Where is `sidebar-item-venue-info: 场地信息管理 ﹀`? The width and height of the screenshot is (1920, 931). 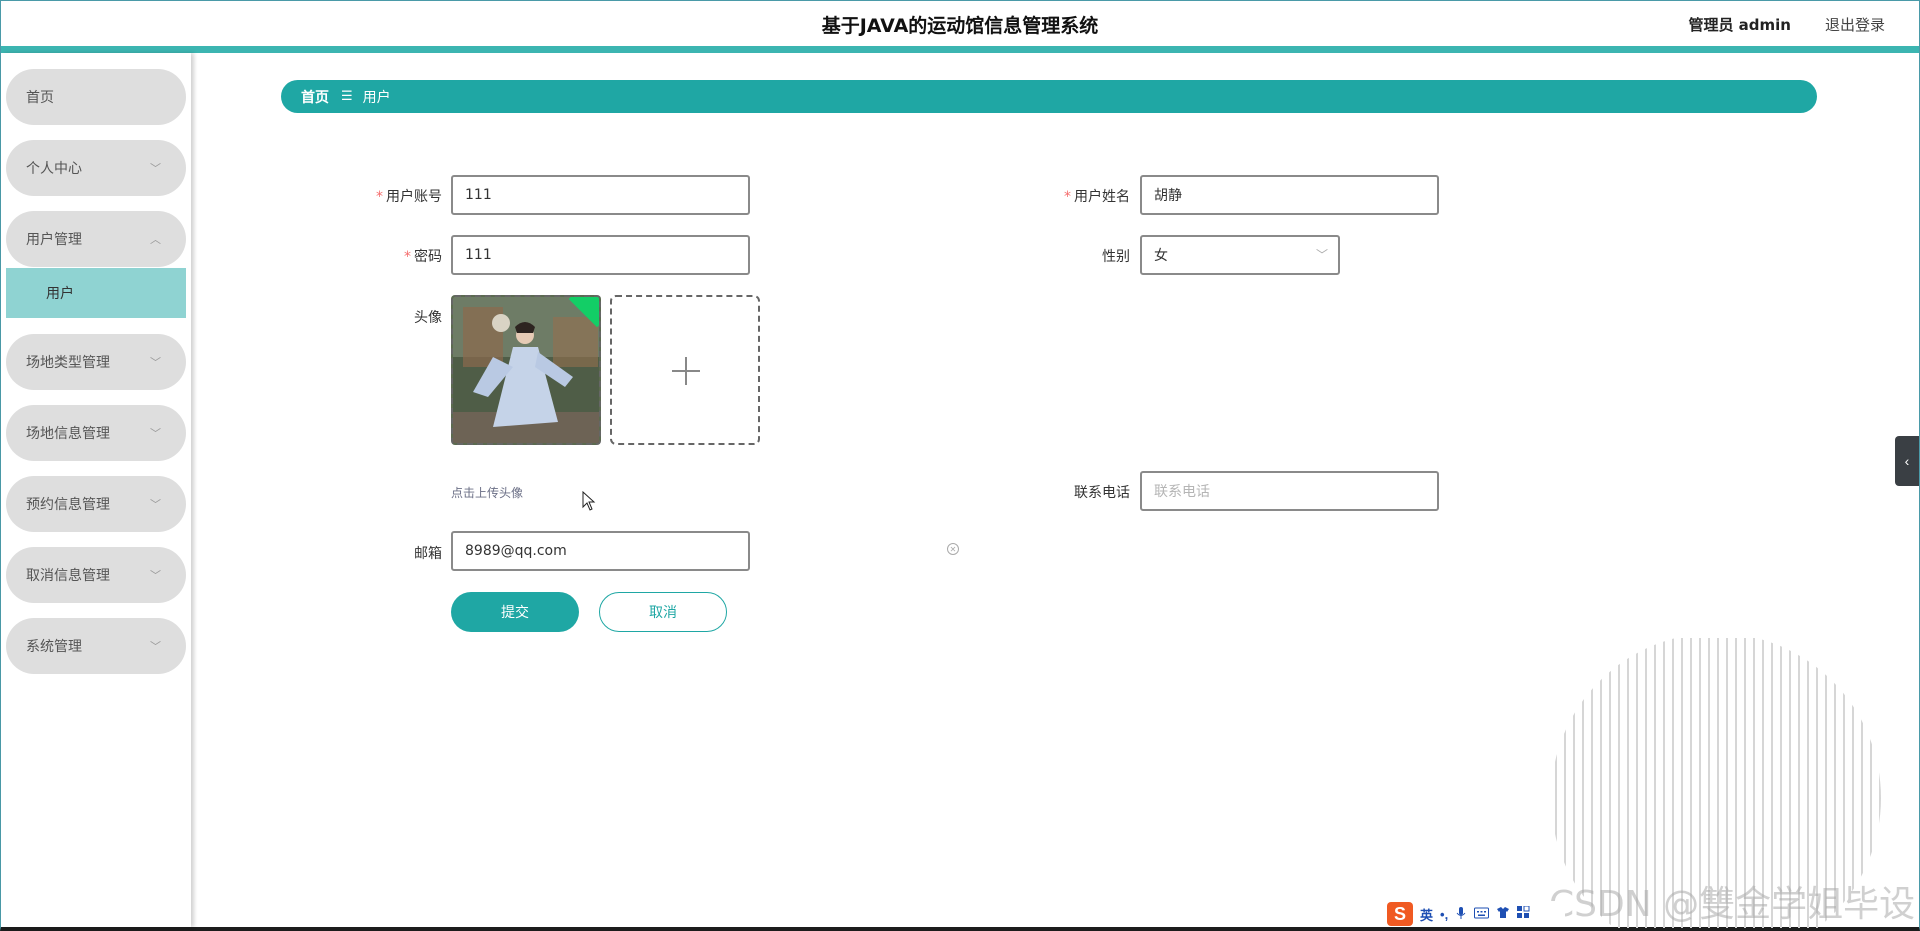 sidebar-item-venue-info: 场地信息管理 ﹀ is located at coordinates (96, 433).